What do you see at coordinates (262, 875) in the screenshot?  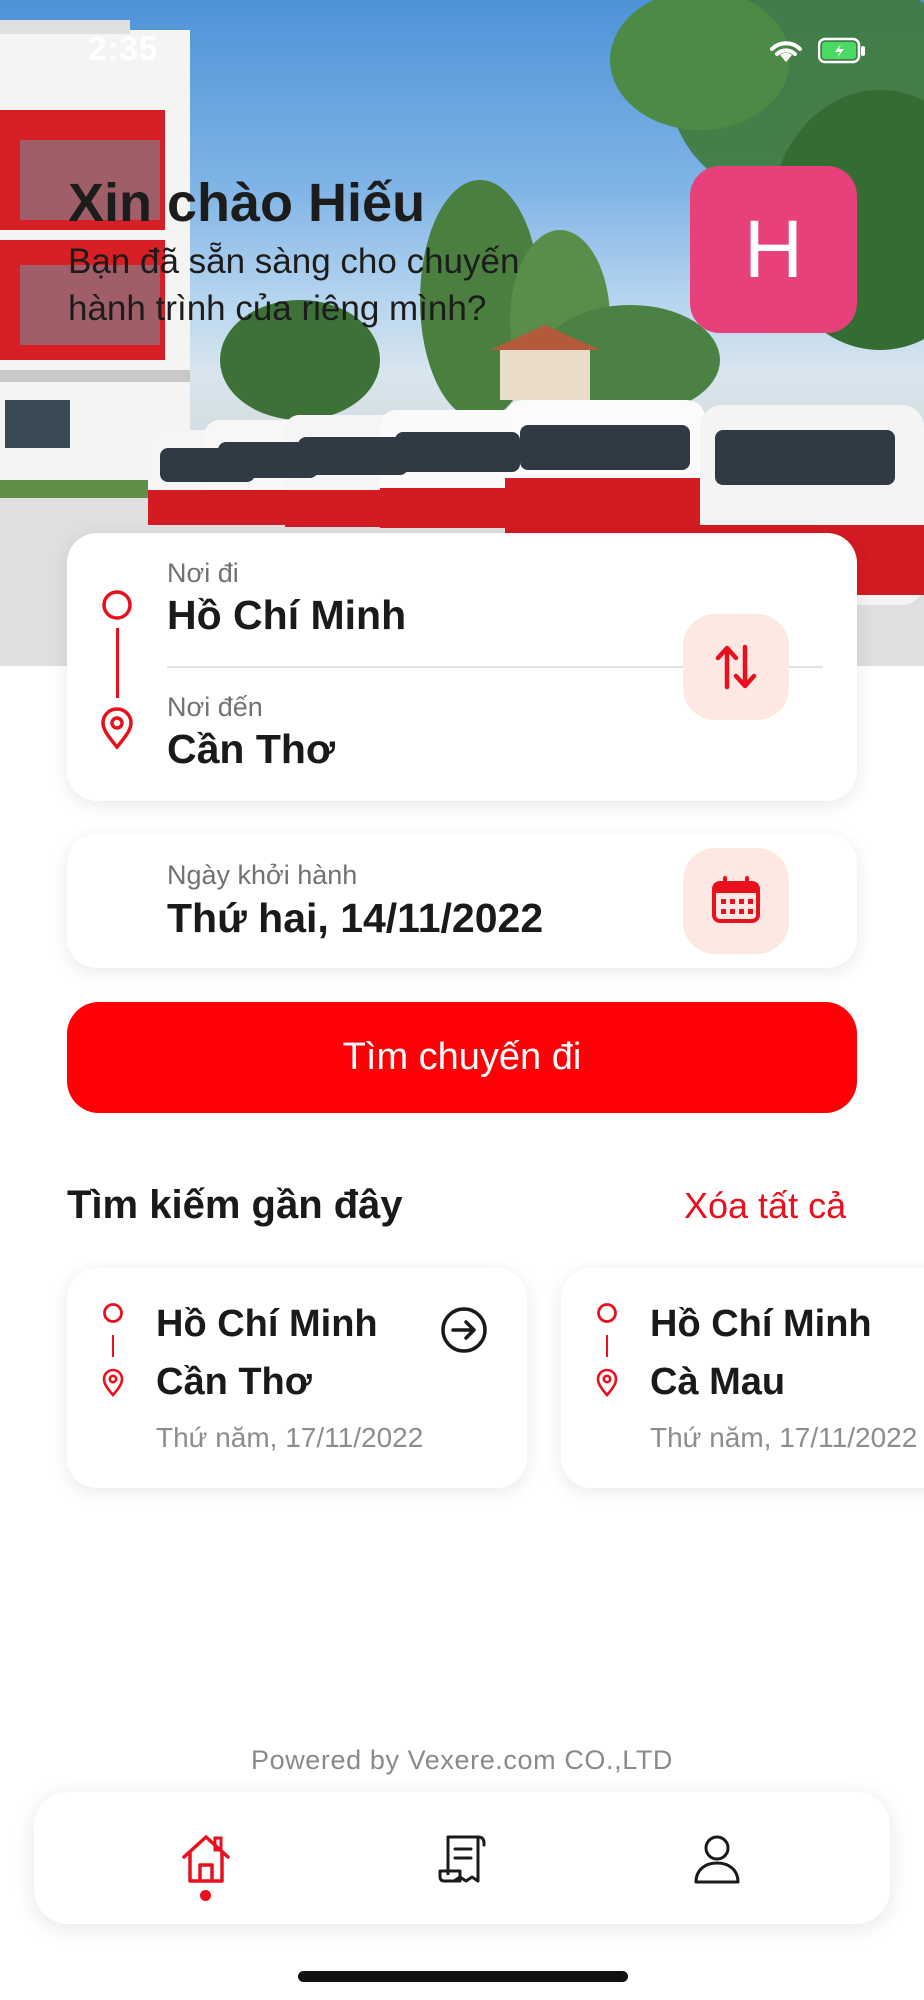 I see `date-label: Ngày khởi hành` at bounding box center [262, 875].